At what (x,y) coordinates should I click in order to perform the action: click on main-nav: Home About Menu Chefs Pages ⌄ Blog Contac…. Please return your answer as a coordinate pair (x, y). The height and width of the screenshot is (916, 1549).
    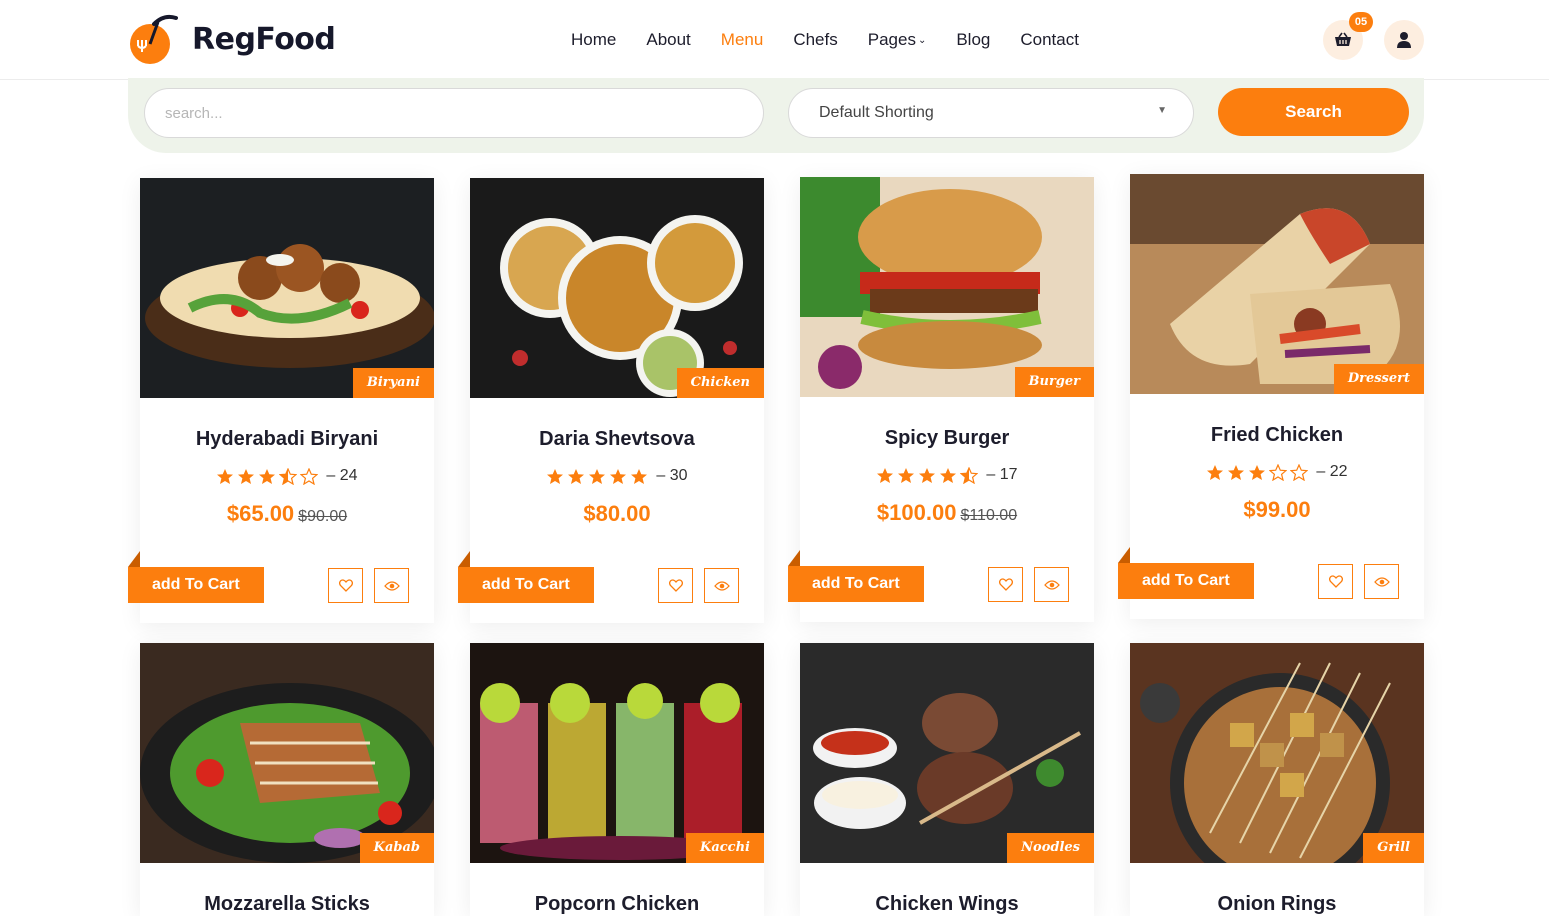
    Looking at the image, I should click on (825, 40).